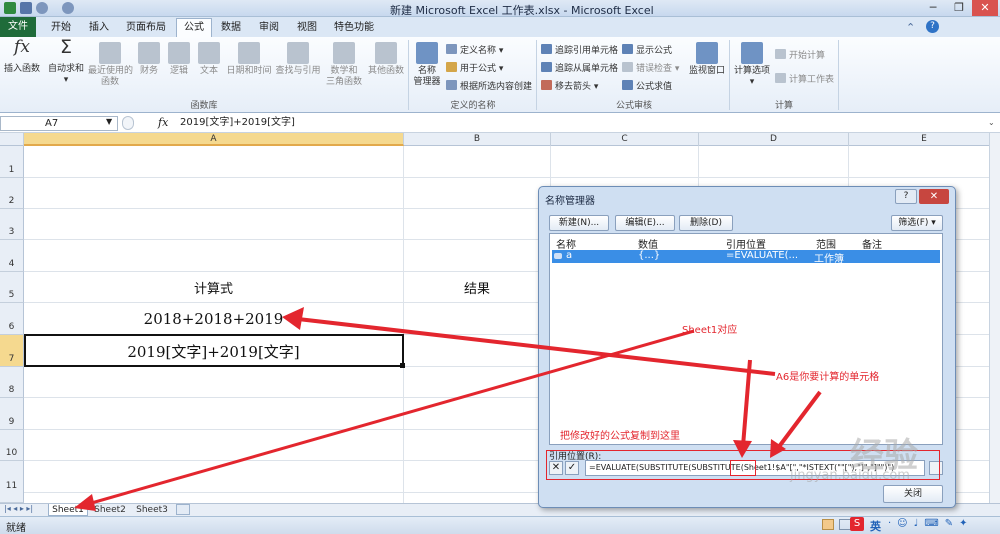  I want to click on arrow-to-sheet-ref, so click(746, 403).